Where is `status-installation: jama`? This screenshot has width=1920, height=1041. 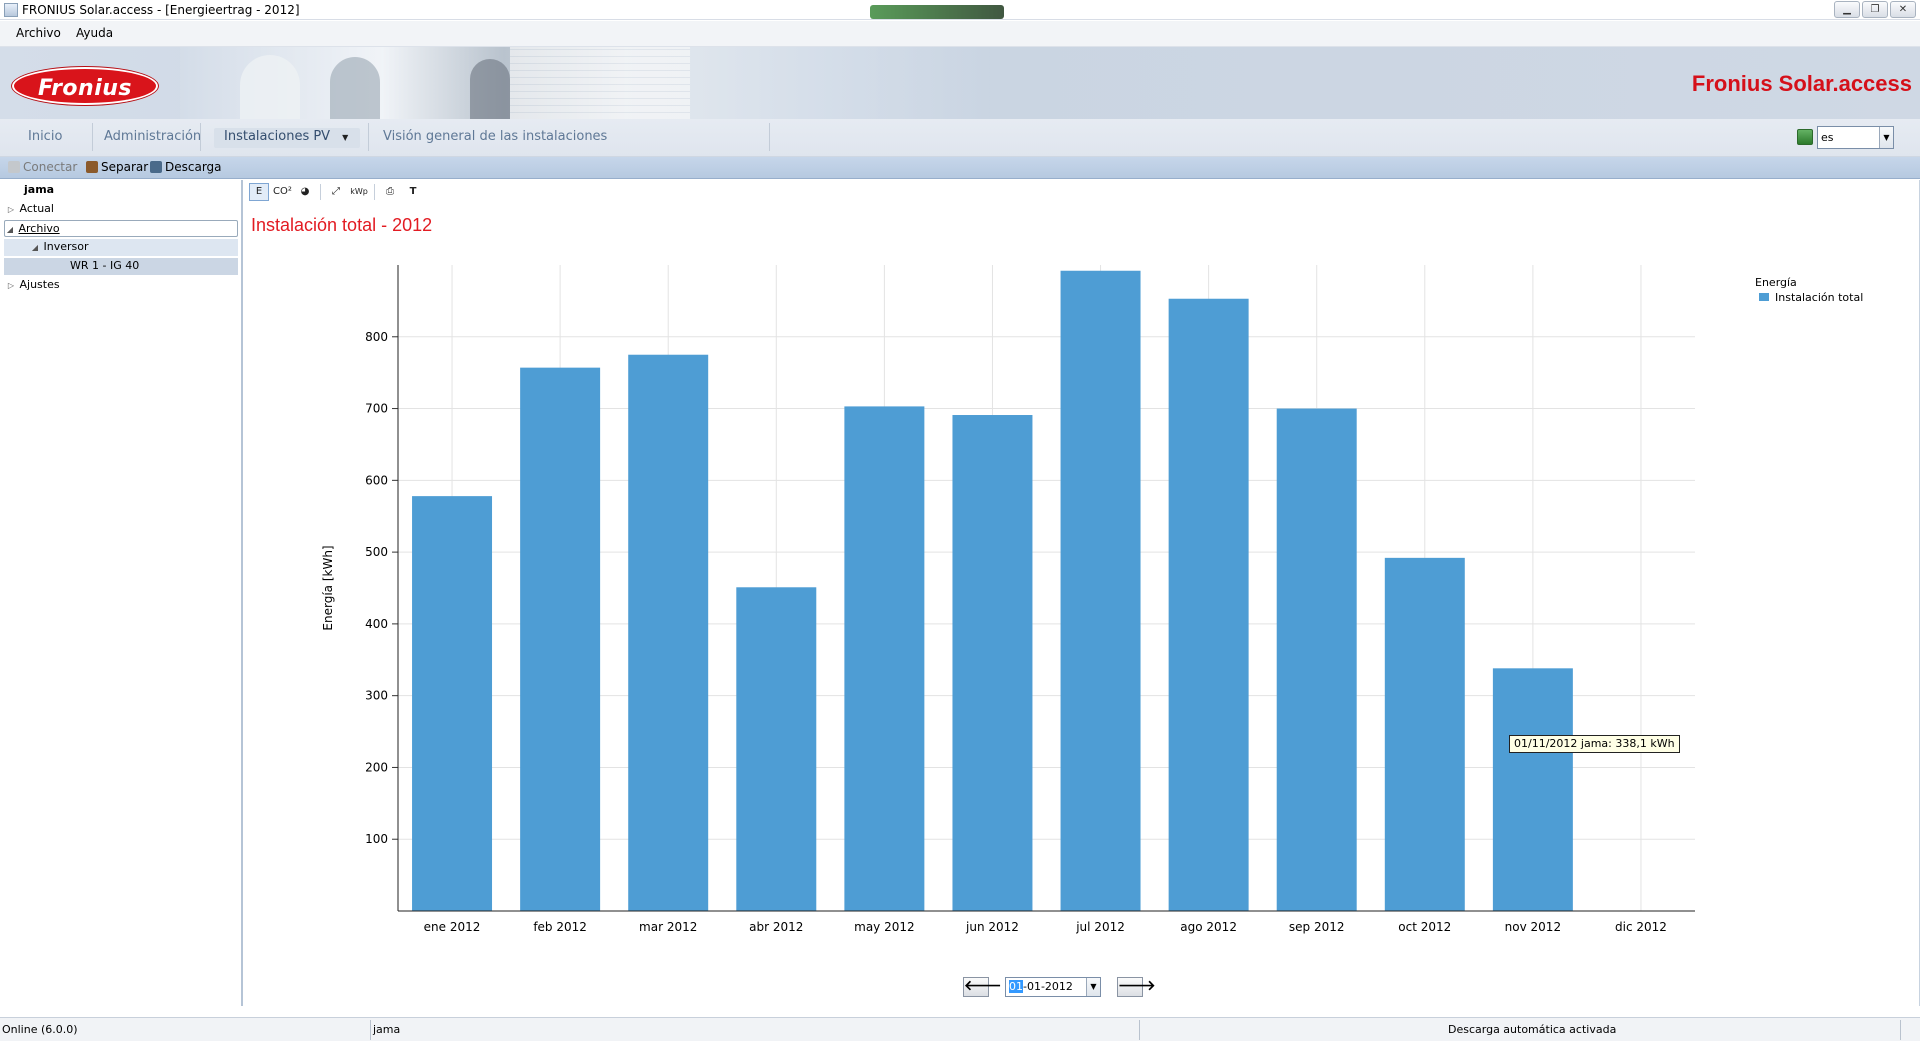 status-installation: jama is located at coordinates (387, 1029).